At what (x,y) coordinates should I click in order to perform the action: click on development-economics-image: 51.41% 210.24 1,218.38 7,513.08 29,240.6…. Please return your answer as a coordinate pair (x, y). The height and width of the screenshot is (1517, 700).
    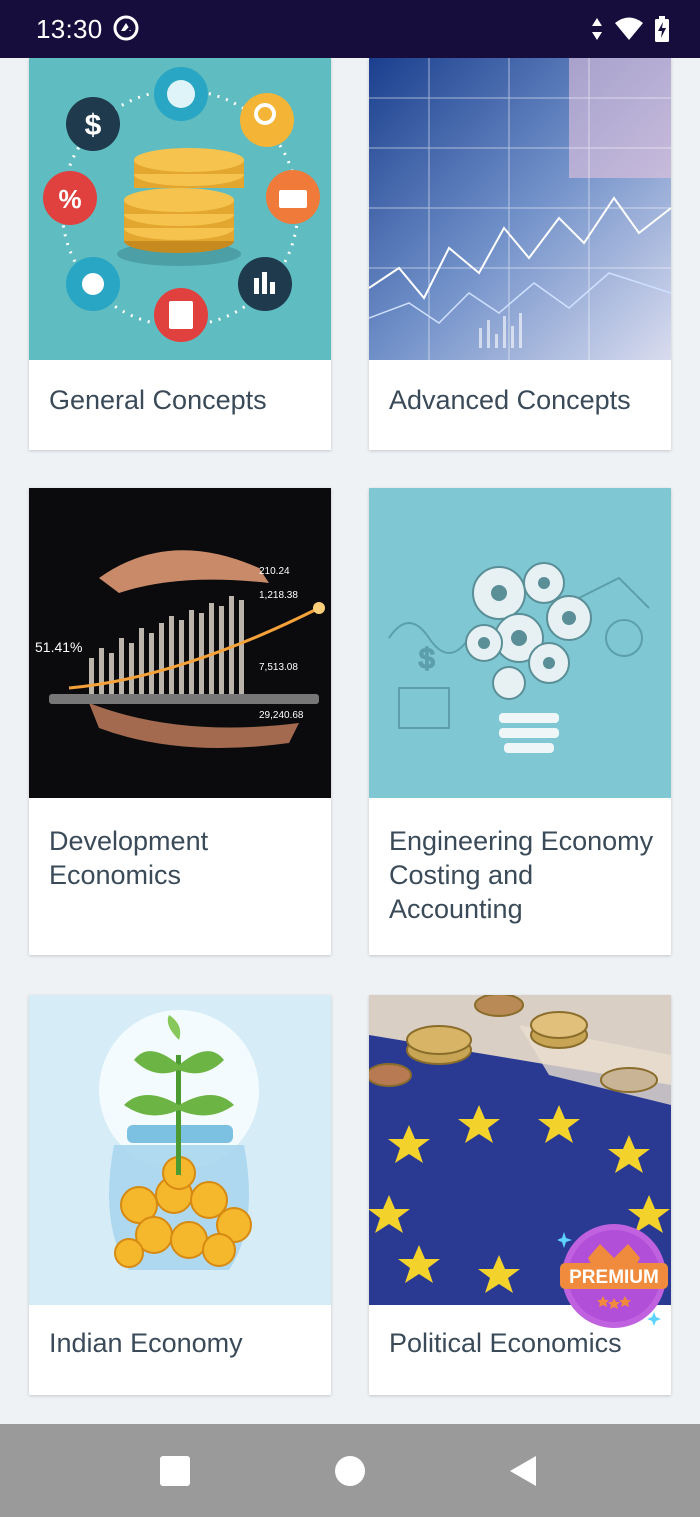
    Looking at the image, I should click on (180, 643).